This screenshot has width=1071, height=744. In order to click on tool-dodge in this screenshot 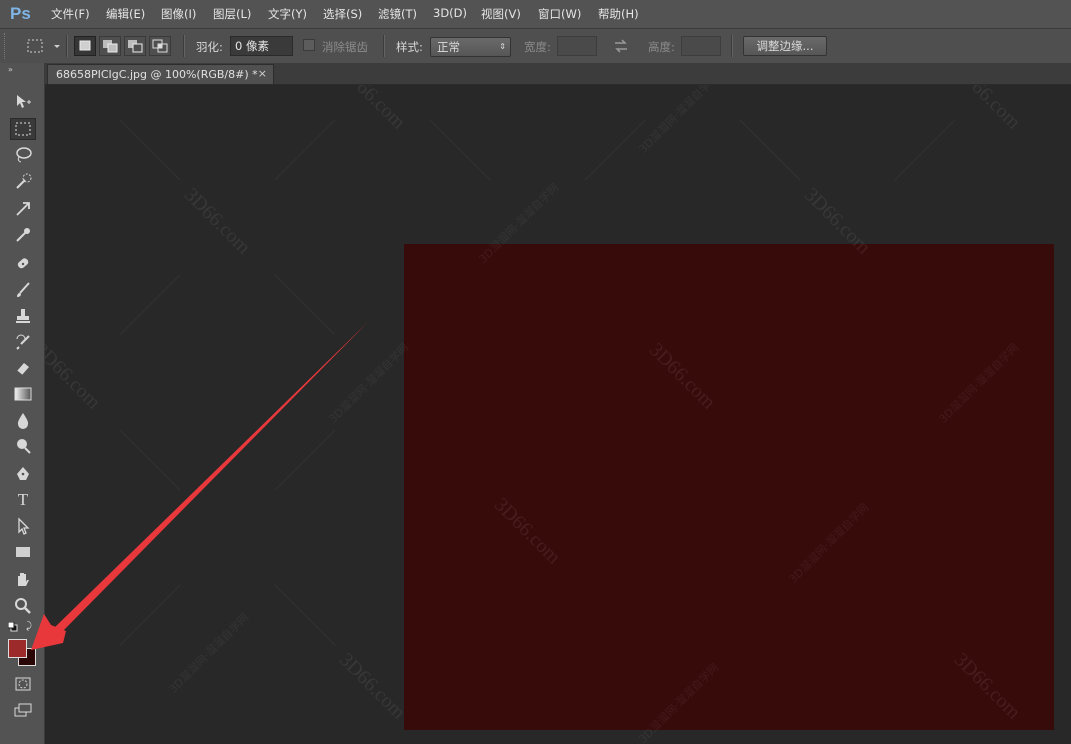, I will do `click(23, 446)`.